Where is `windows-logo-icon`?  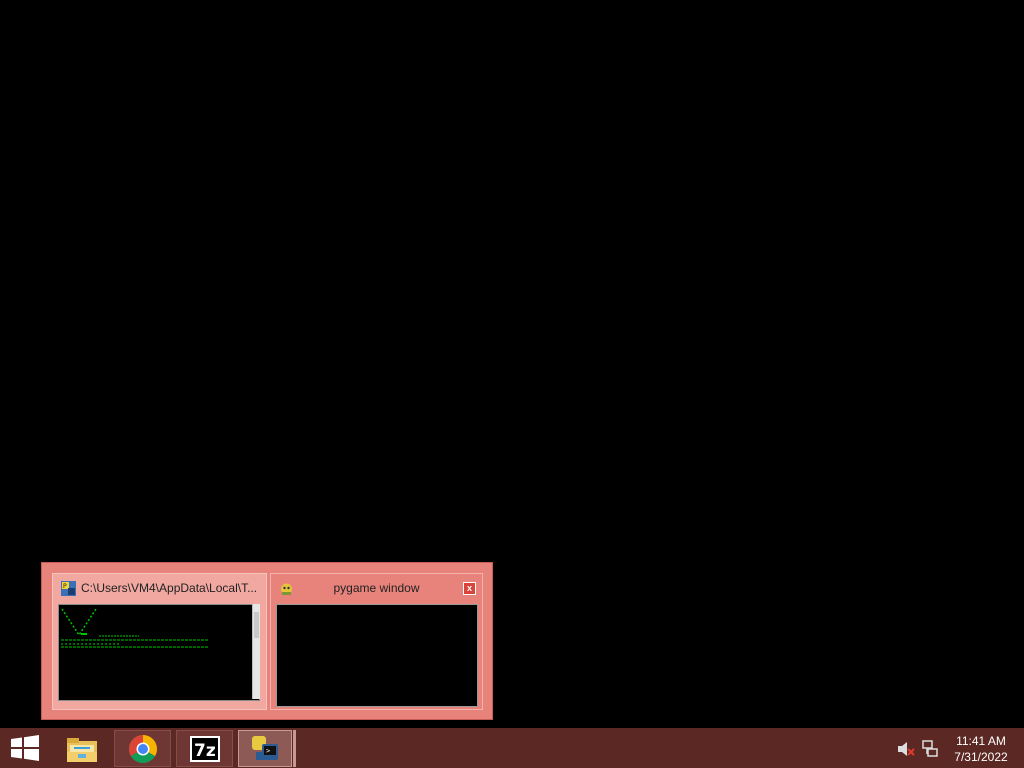
windows-logo-icon is located at coordinates (25, 748).